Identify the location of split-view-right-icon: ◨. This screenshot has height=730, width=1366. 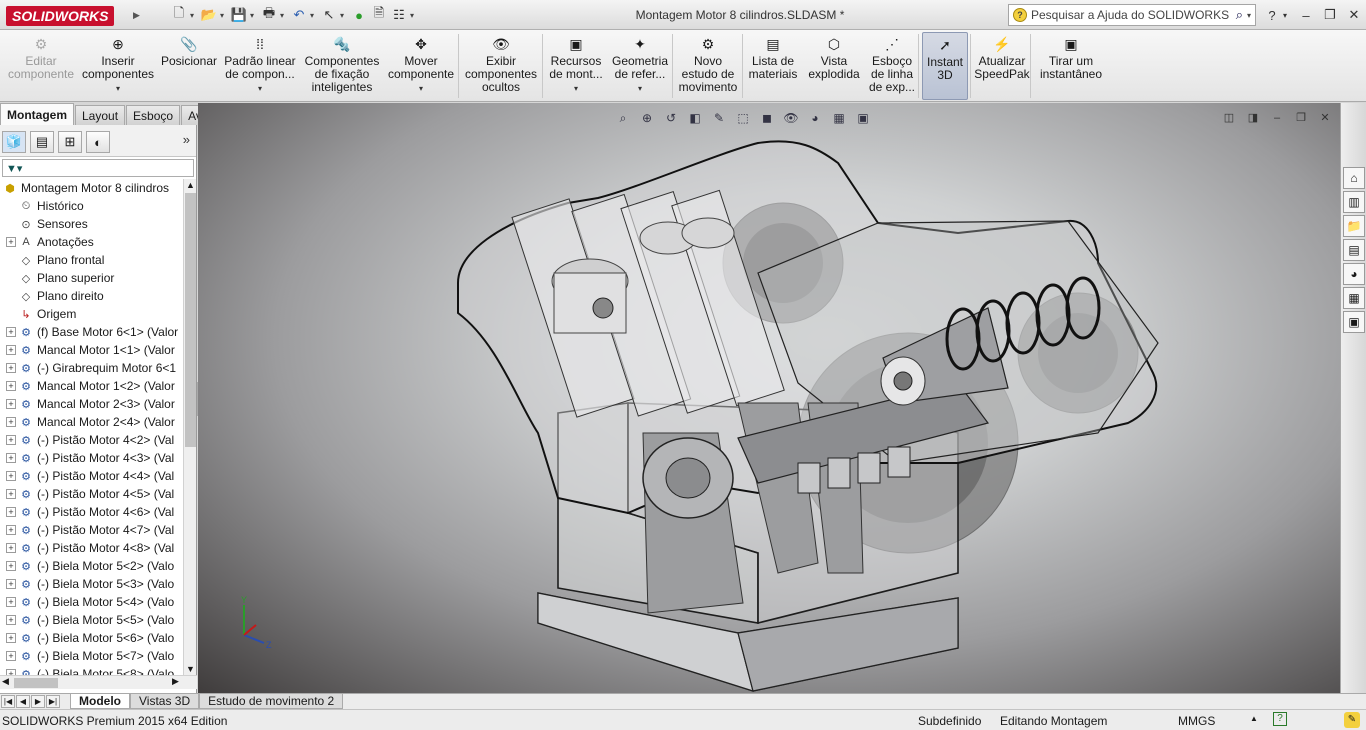
(1253, 118).